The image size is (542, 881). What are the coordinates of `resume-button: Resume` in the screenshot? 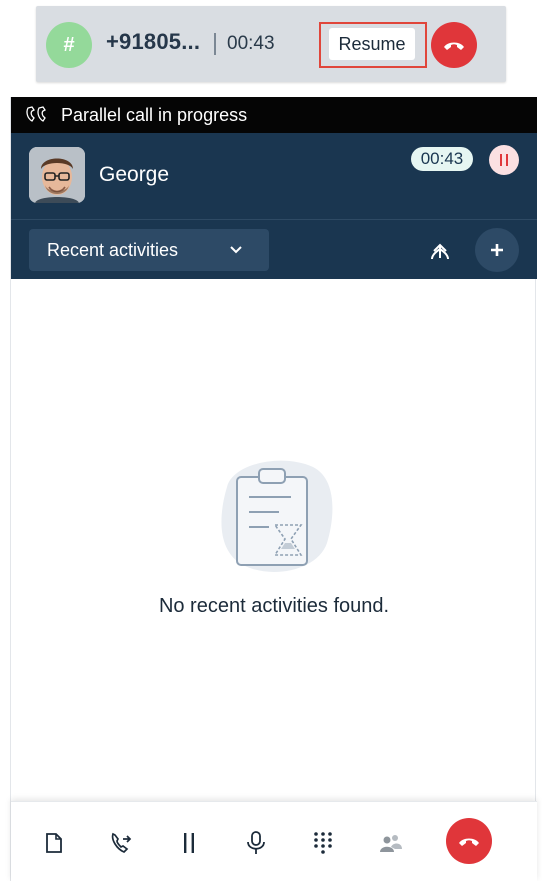 It's located at (372, 44).